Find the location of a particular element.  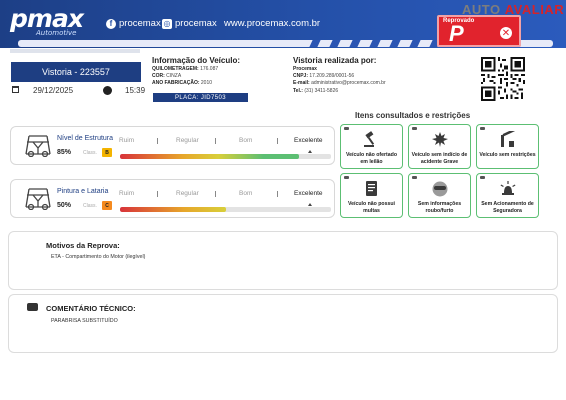

inspector-company: Procemax is located at coordinates (305, 69).